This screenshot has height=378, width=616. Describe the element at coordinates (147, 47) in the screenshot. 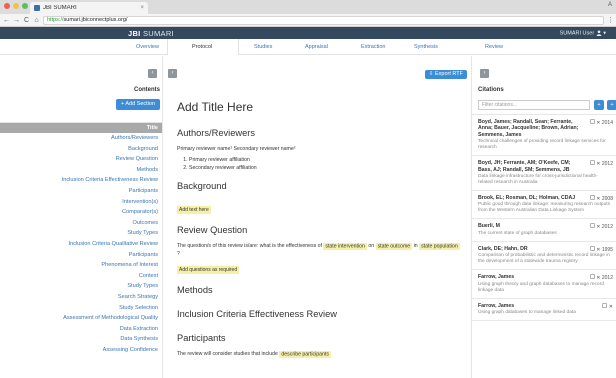

I see `tab-overview: Overview` at that location.